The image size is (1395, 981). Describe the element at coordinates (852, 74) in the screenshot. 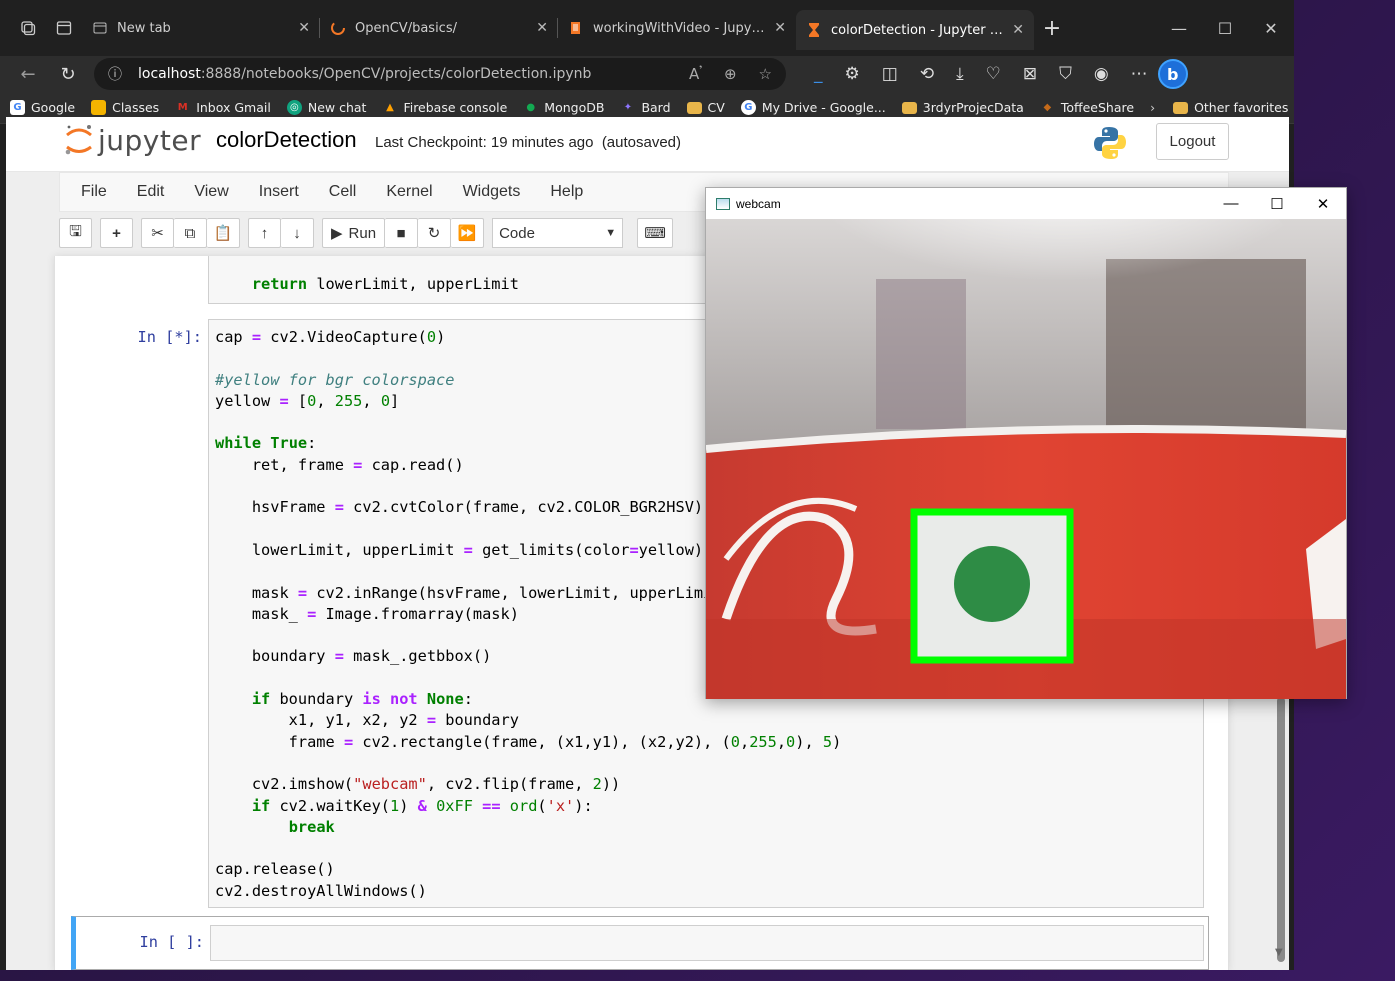

I see `extensions-icon: ⚙` at that location.